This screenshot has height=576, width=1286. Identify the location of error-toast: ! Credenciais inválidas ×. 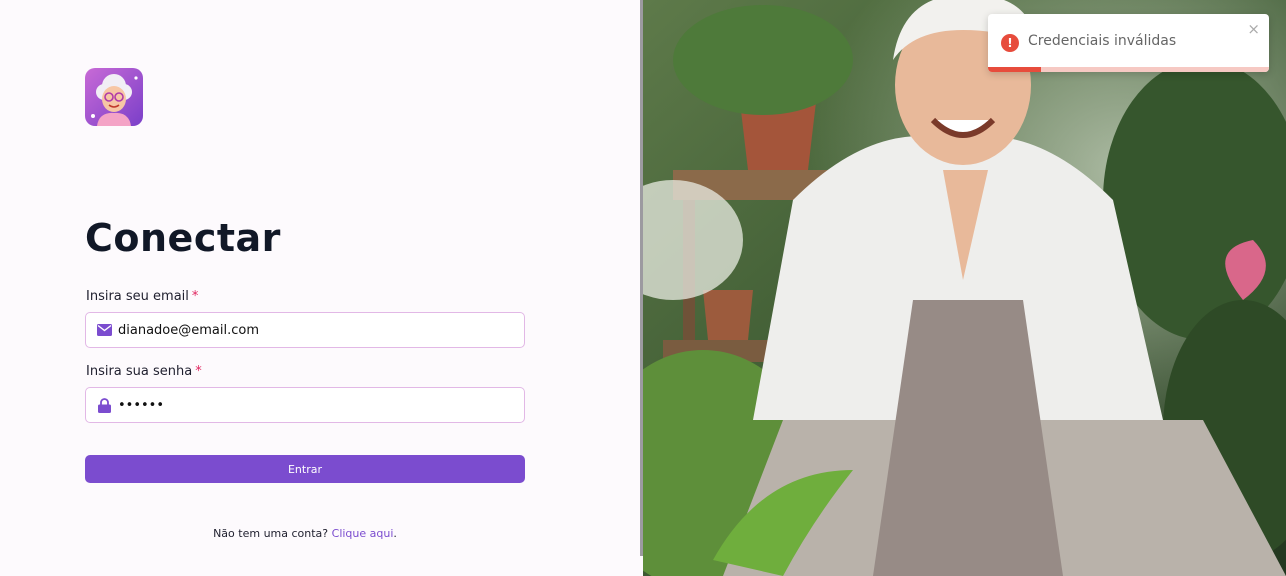
(1128, 43).